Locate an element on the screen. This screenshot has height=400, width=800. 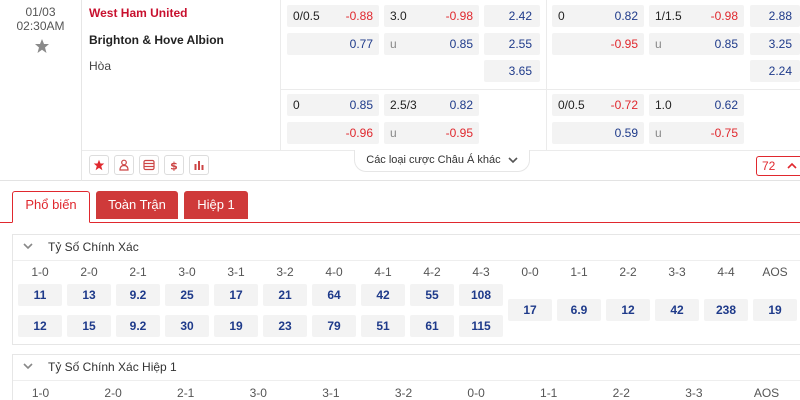
odds-value: -0.96 is located at coordinates (359, 133).